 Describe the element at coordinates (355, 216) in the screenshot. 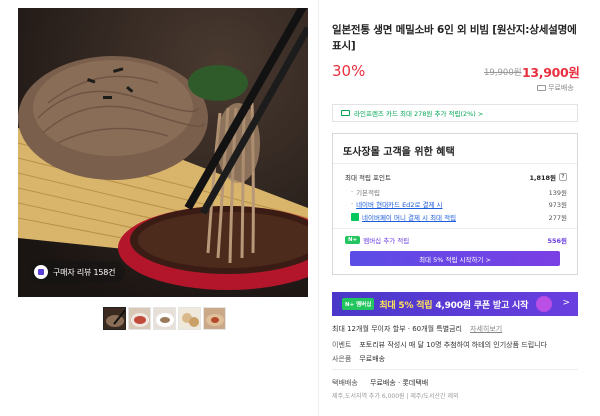

I see `npay-icon` at that location.